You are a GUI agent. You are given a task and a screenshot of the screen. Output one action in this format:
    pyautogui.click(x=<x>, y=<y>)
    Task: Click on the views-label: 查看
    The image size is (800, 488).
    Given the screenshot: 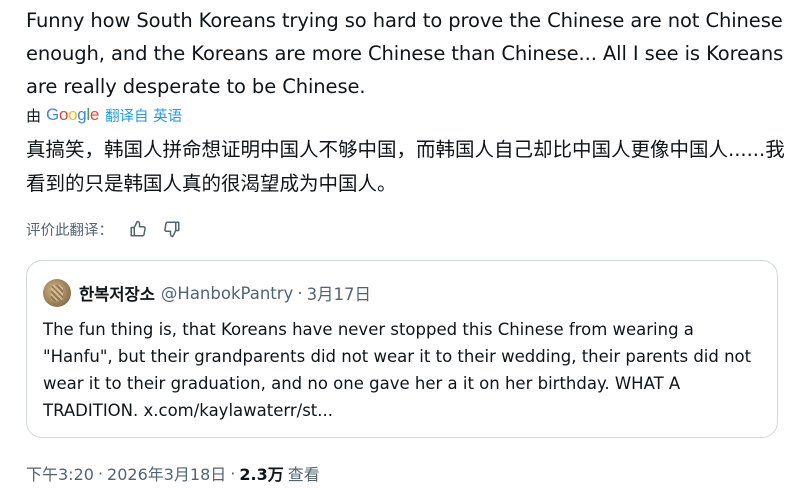 What is the action you would take?
    pyautogui.click(x=303, y=474)
    